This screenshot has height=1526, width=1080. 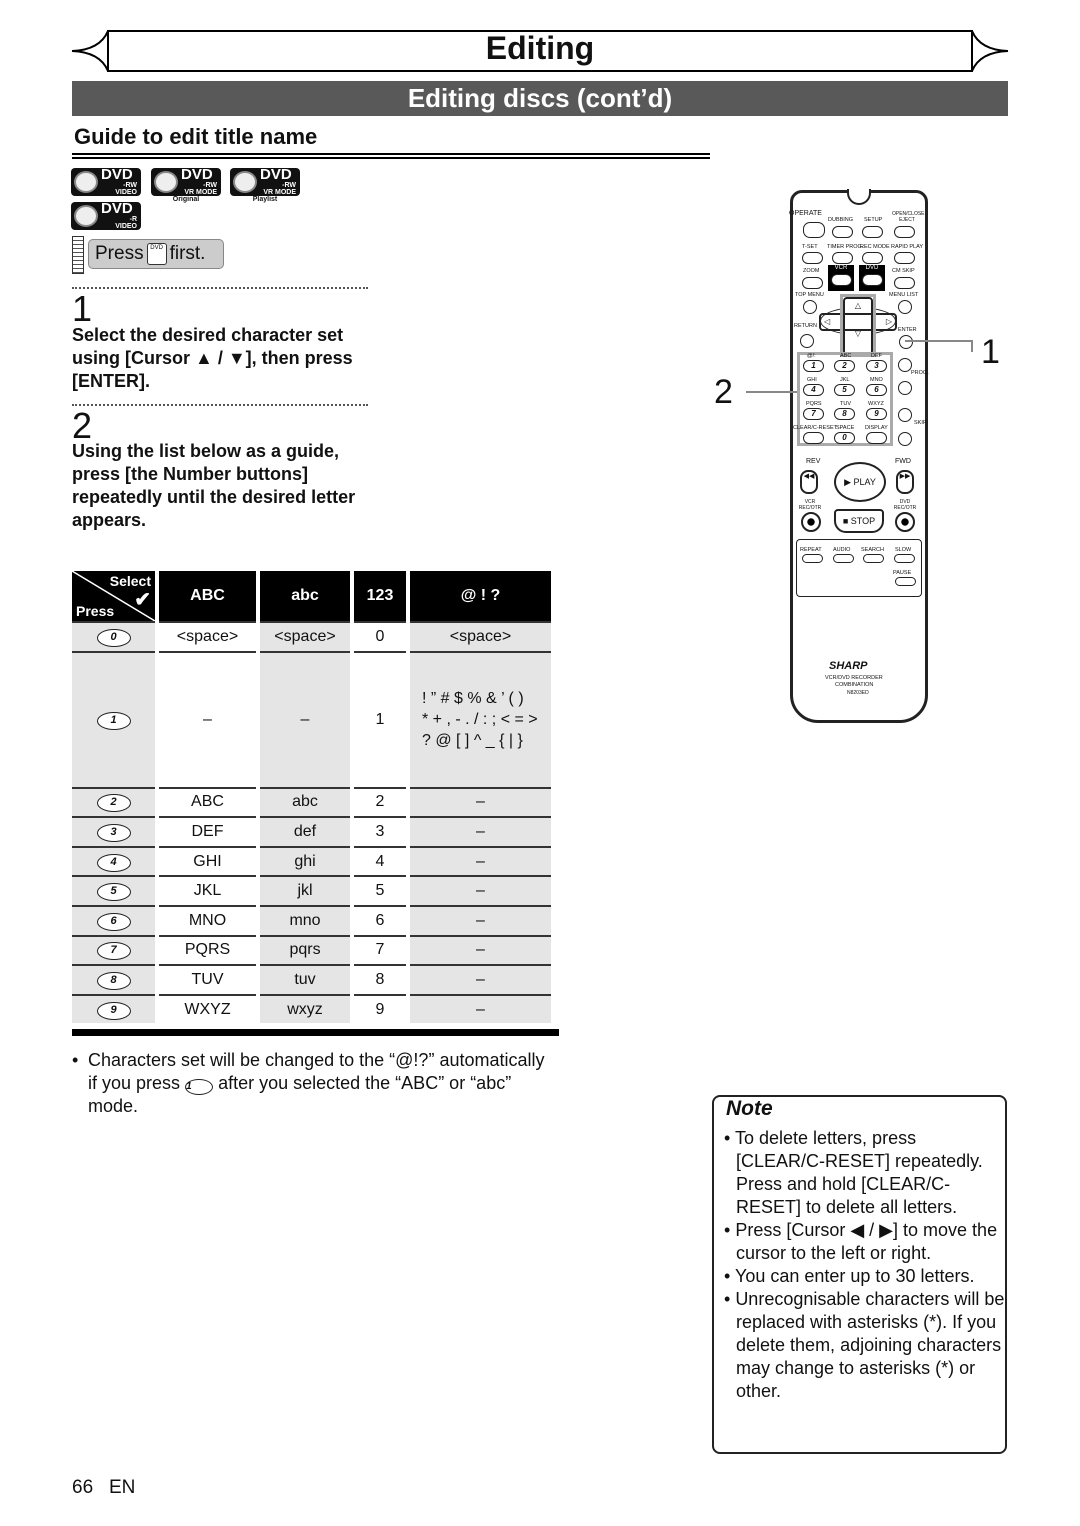 I want to click on header-123: 123, so click(x=380, y=596).